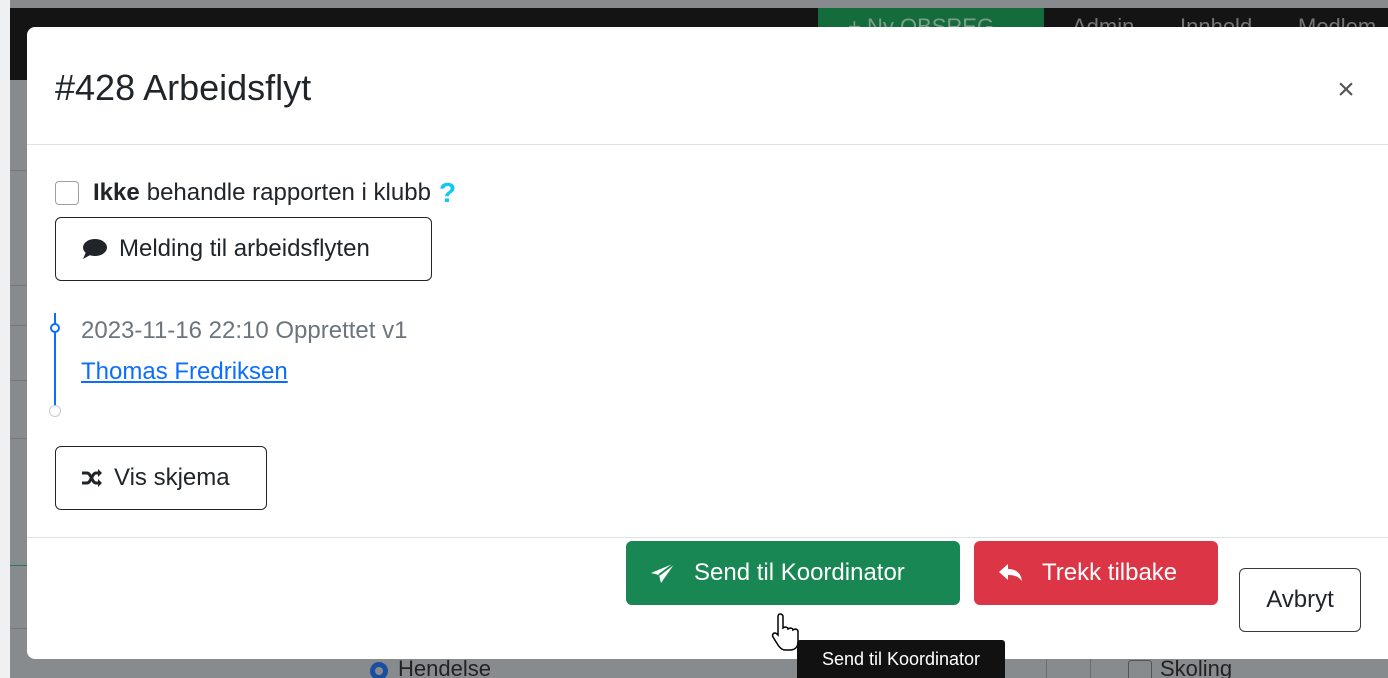 This screenshot has height=678, width=1388. I want to click on comment-icon, so click(95, 249).